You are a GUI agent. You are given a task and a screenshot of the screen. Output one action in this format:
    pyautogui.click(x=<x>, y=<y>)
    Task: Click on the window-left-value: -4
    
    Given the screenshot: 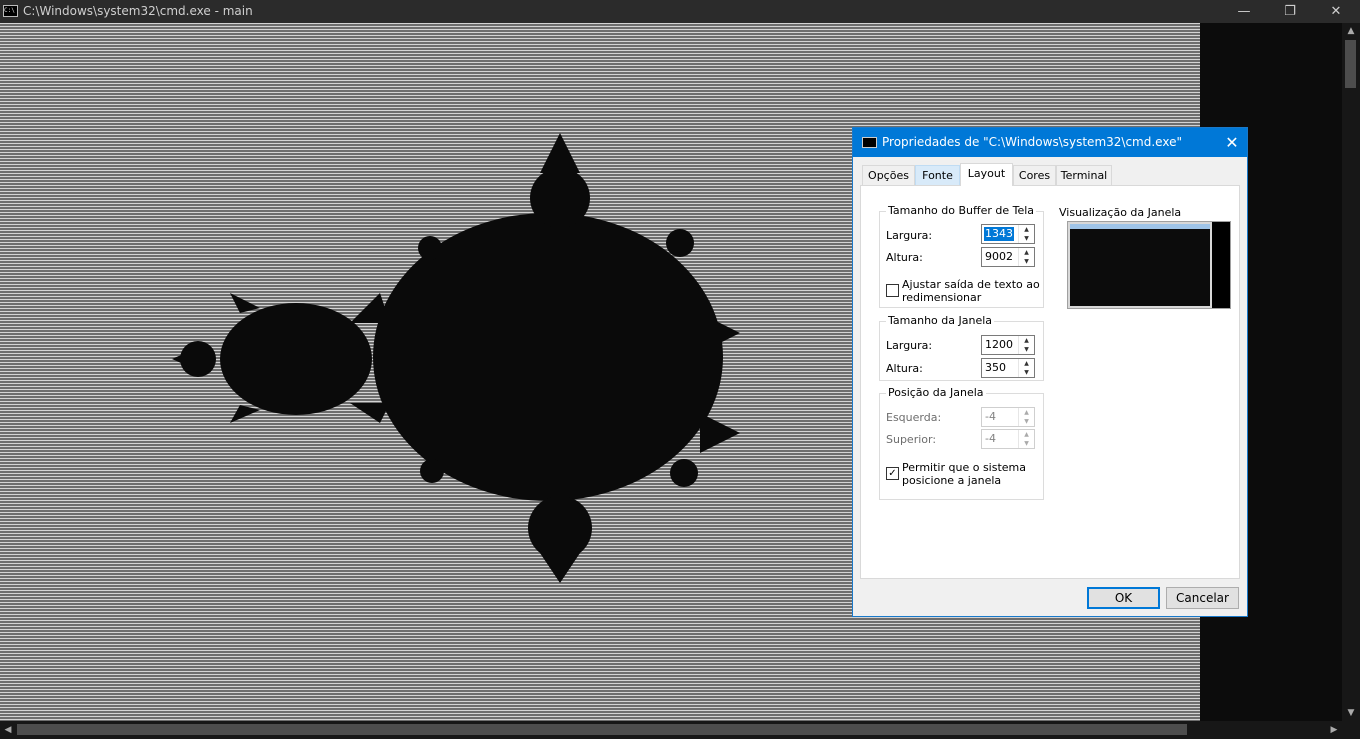 What is the action you would take?
    pyautogui.click(x=990, y=417)
    